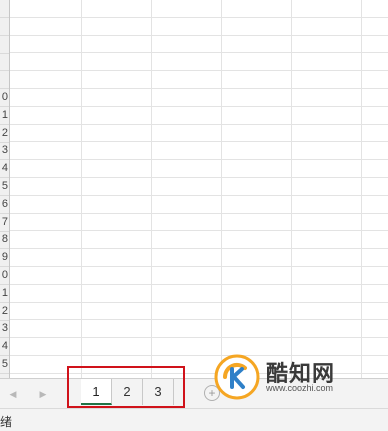 The width and height of the screenshot is (388, 431). Describe the element at coordinates (13, 394) in the screenshot. I see `scroll-tabs-left-icon: ◀` at that location.